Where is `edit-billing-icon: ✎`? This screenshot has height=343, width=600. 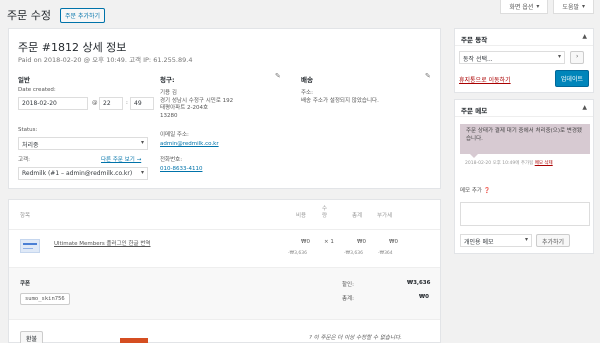 edit-billing-icon: ✎ is located at coordinates (278, 76).